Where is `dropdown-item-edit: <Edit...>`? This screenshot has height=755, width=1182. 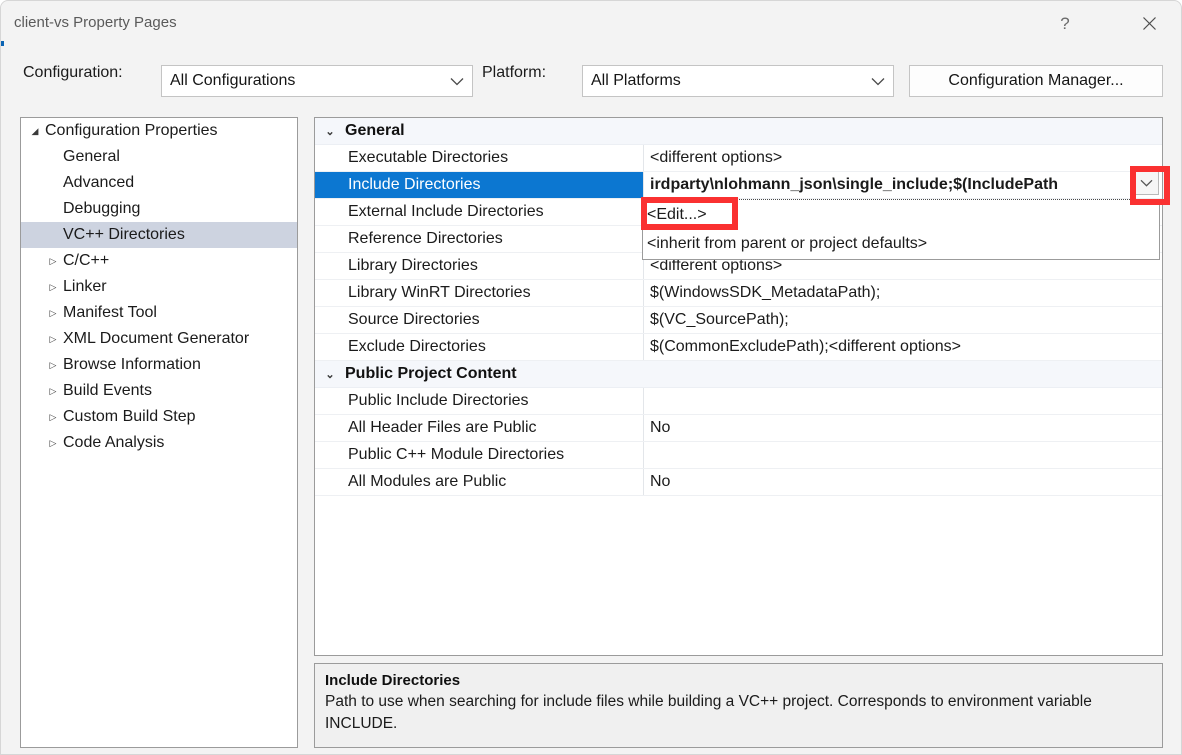 dropdown-item-edit: <Edit...> is located at coordinates (901, 214).